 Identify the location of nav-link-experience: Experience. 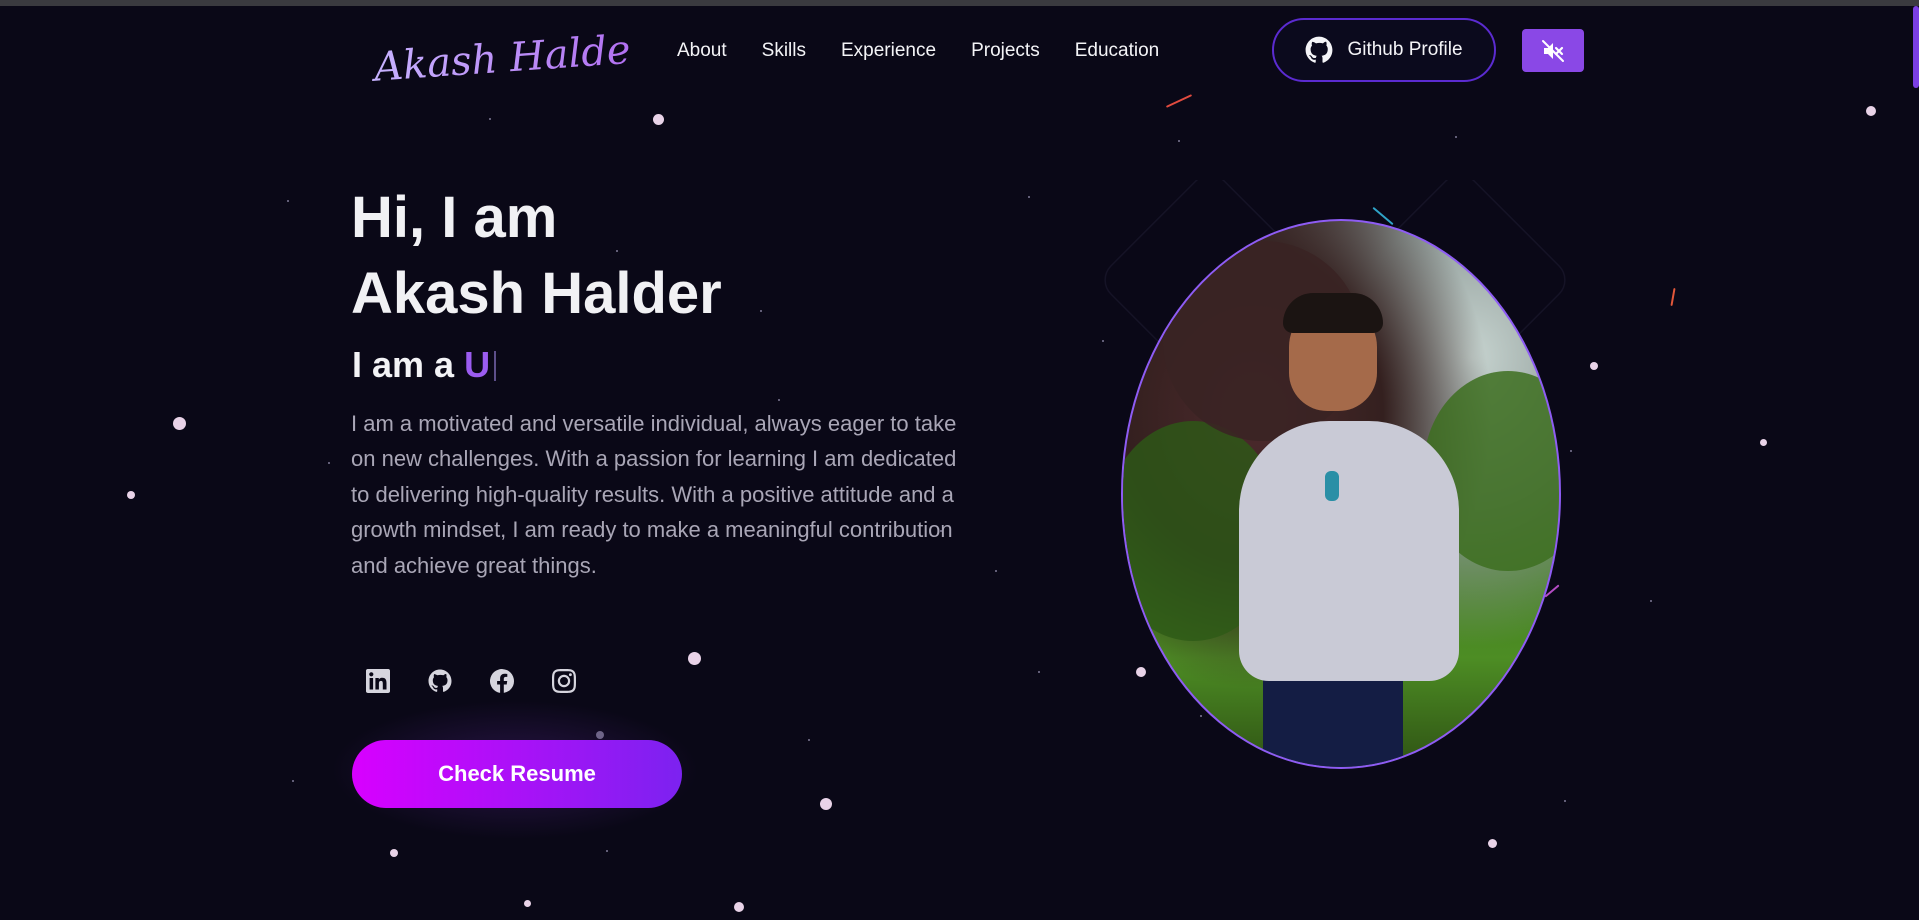
(888, 51).